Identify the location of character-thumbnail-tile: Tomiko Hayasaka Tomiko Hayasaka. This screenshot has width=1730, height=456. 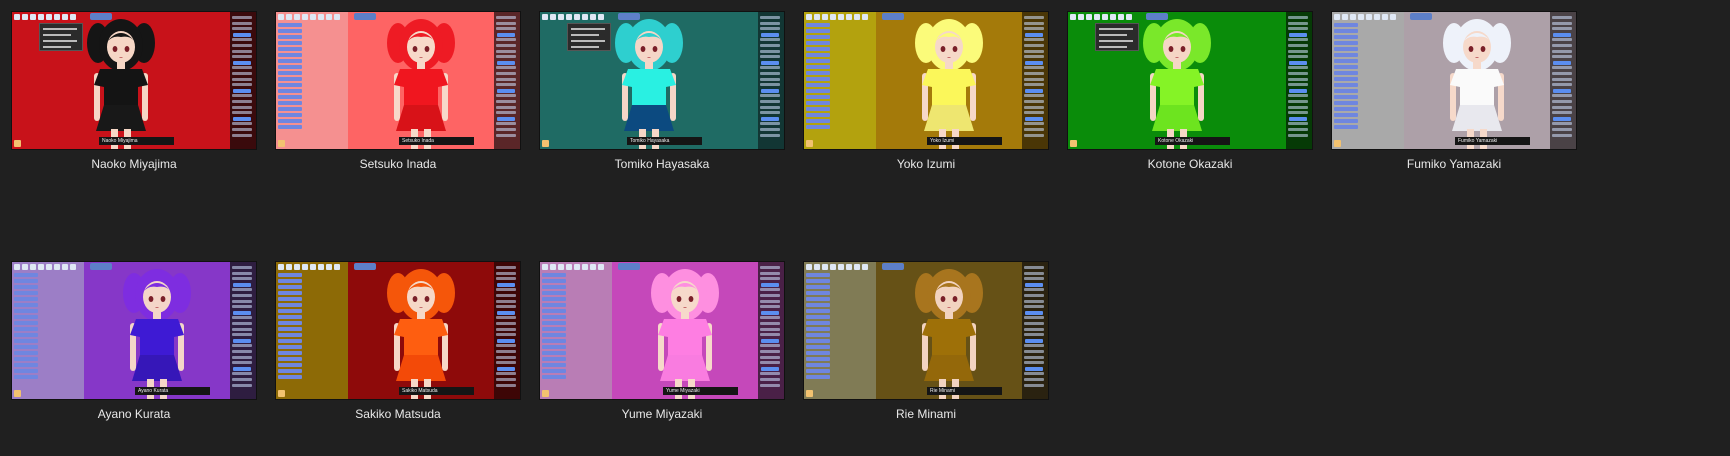
(662, 97).